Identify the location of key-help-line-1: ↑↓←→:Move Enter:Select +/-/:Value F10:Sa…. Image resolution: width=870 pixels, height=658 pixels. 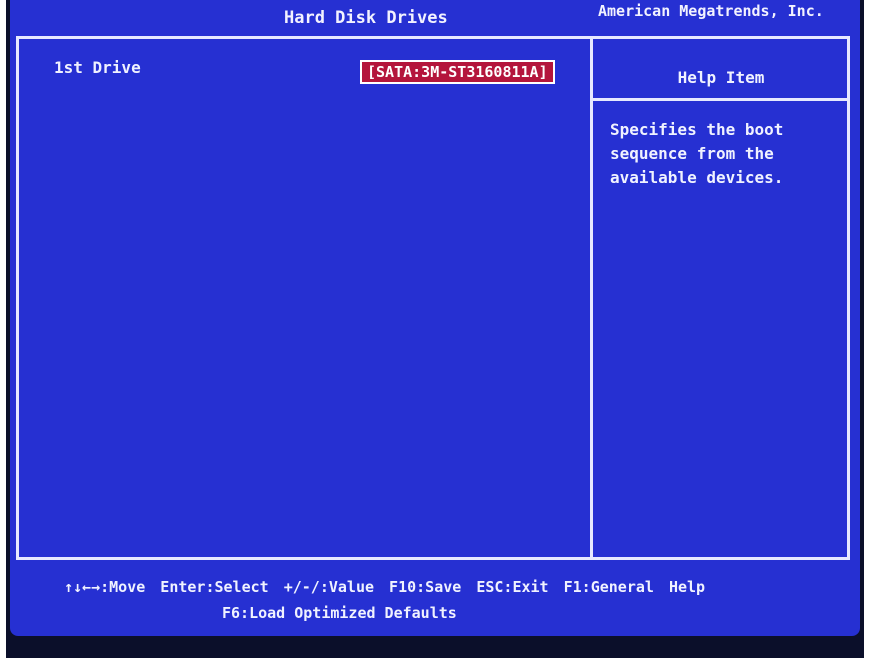
(385, 587).